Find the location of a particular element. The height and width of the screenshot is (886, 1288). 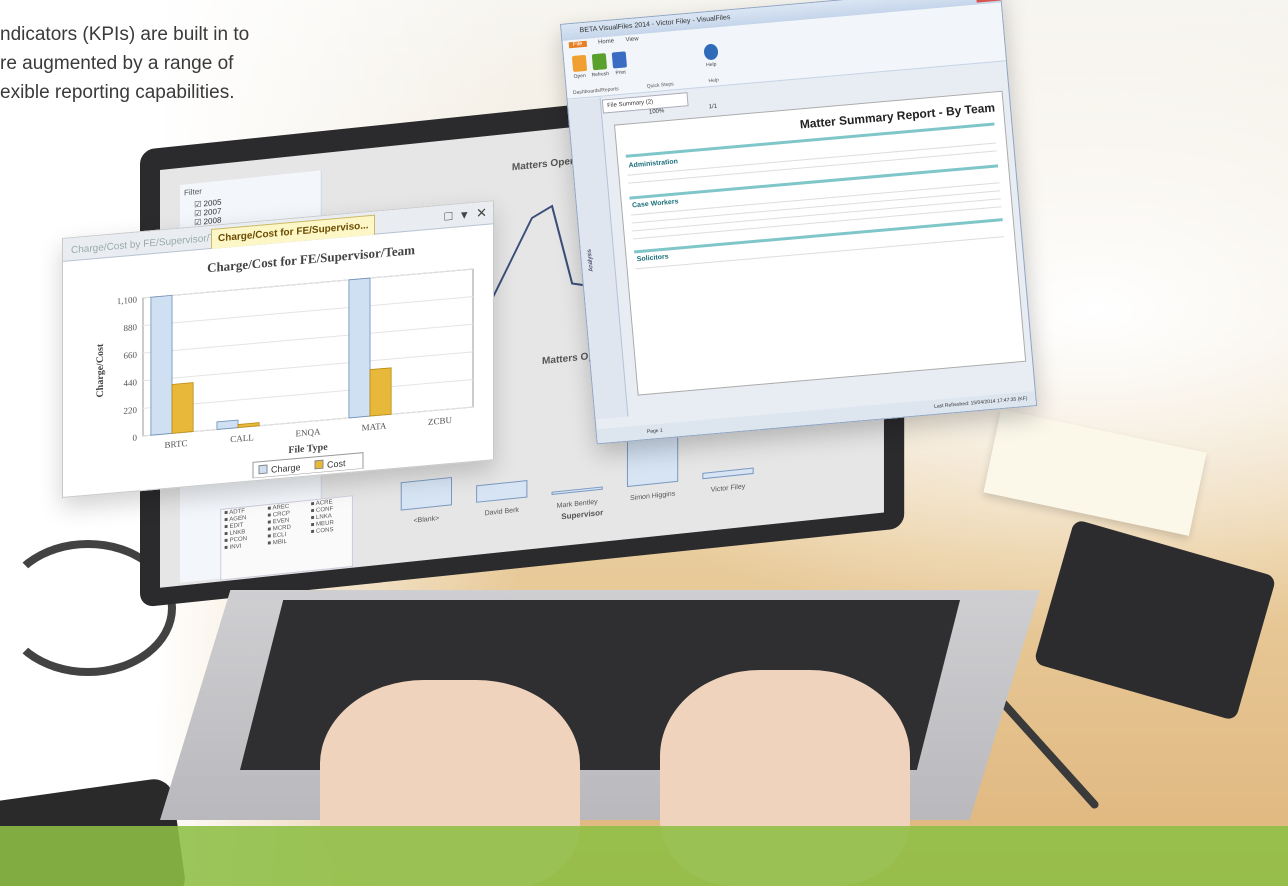

y-tick-label: 880 is located at coordinates (131, 327).